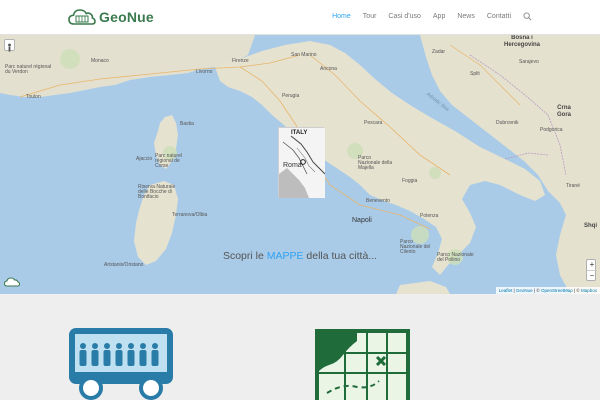 The width and height of the screenshot is (600, 400). Describe the element at coordinates (557, 290) in the screenshot. I see `attribution-osm-link: OpenStreetMap` at that location.